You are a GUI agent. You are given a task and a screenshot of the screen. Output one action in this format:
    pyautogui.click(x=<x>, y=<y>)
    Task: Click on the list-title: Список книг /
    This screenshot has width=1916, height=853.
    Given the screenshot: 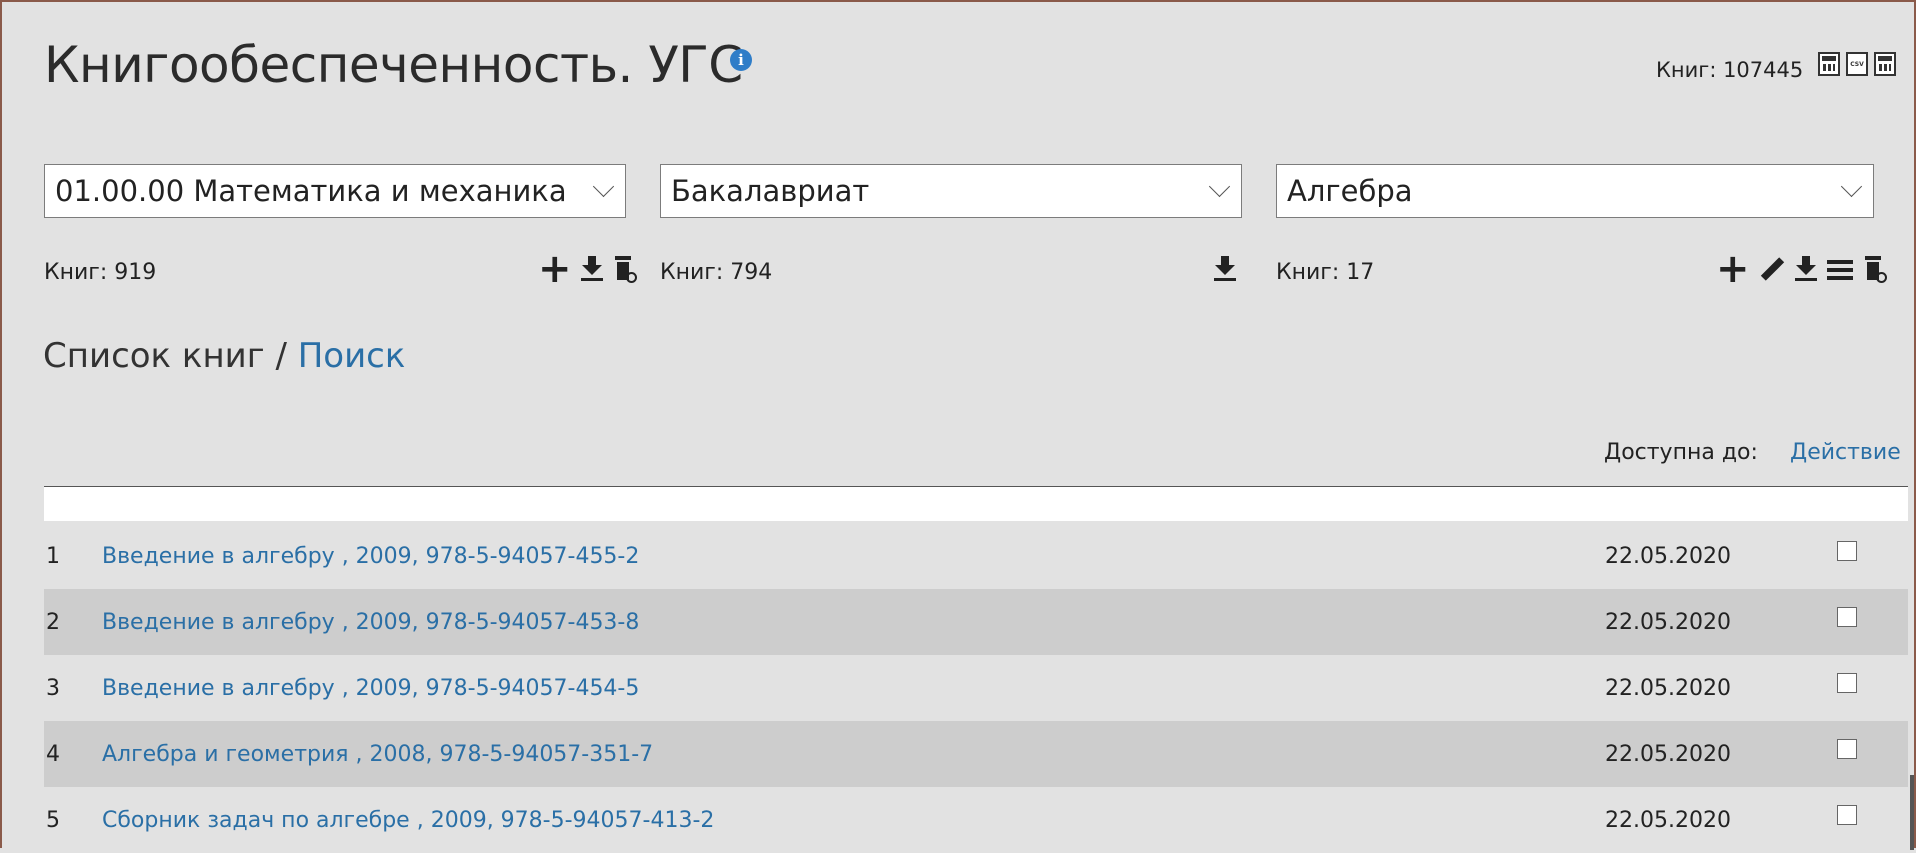 What is the action you would take?
    pyautogui.click(x=170, y=356)
    